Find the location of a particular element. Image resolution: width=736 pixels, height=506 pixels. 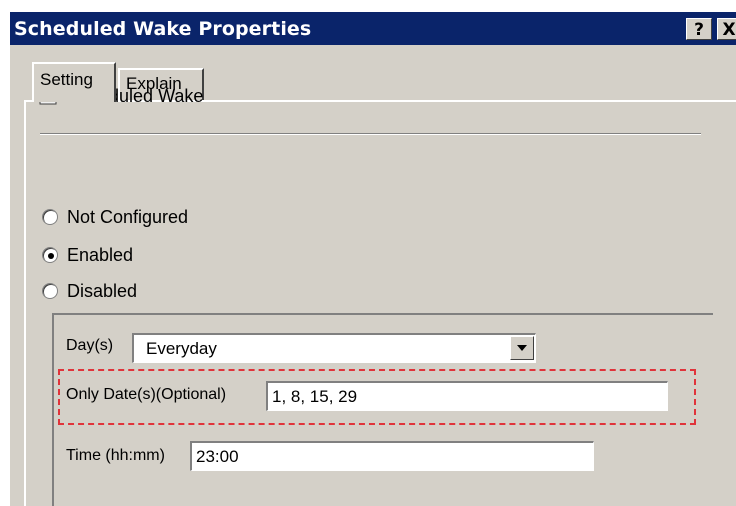

dates-input is located at coordinates (467, 396).